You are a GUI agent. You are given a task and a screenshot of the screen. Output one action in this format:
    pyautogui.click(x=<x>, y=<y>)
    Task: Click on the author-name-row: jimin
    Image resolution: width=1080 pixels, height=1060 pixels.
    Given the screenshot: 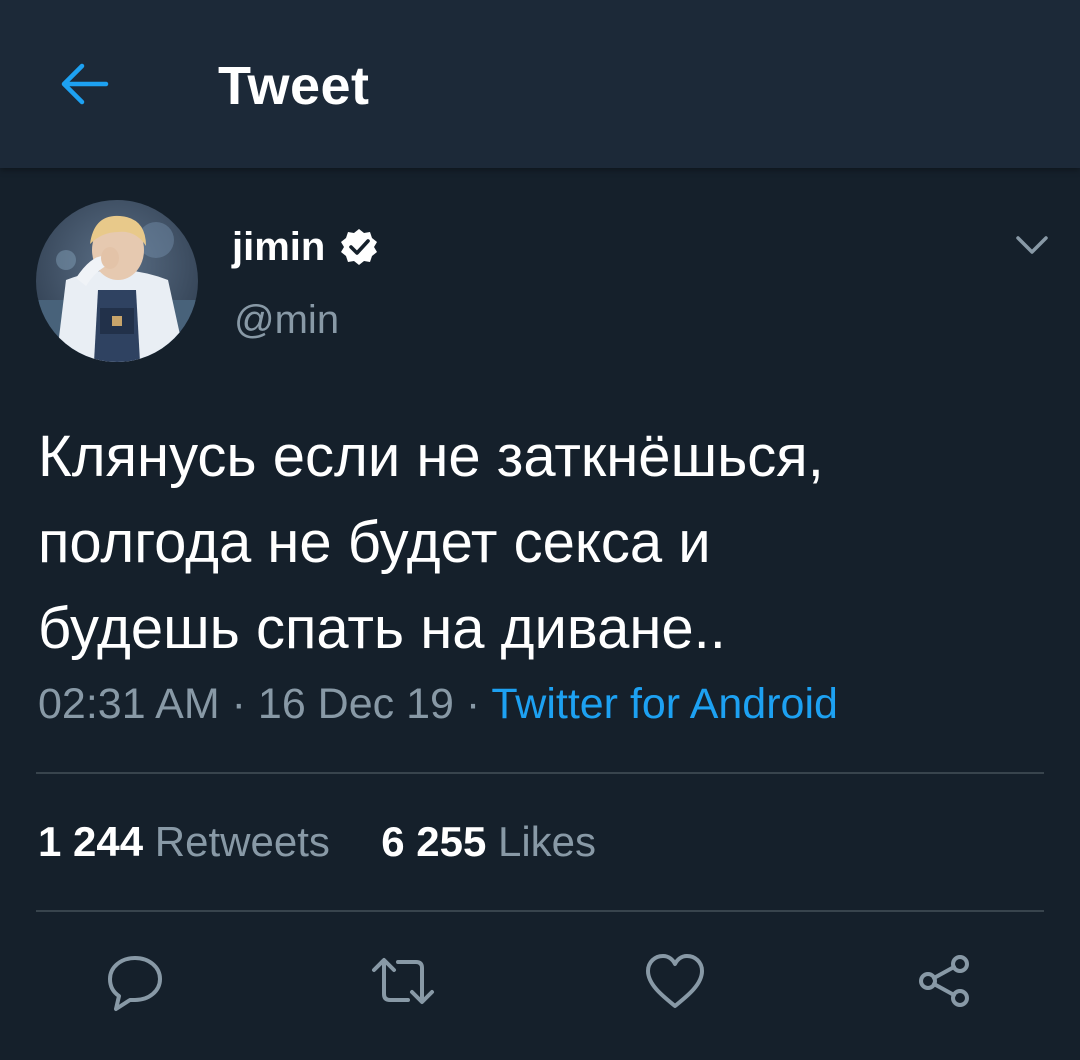 What is the action you would take?
    pyautogui.click(x=305, y=247)
    